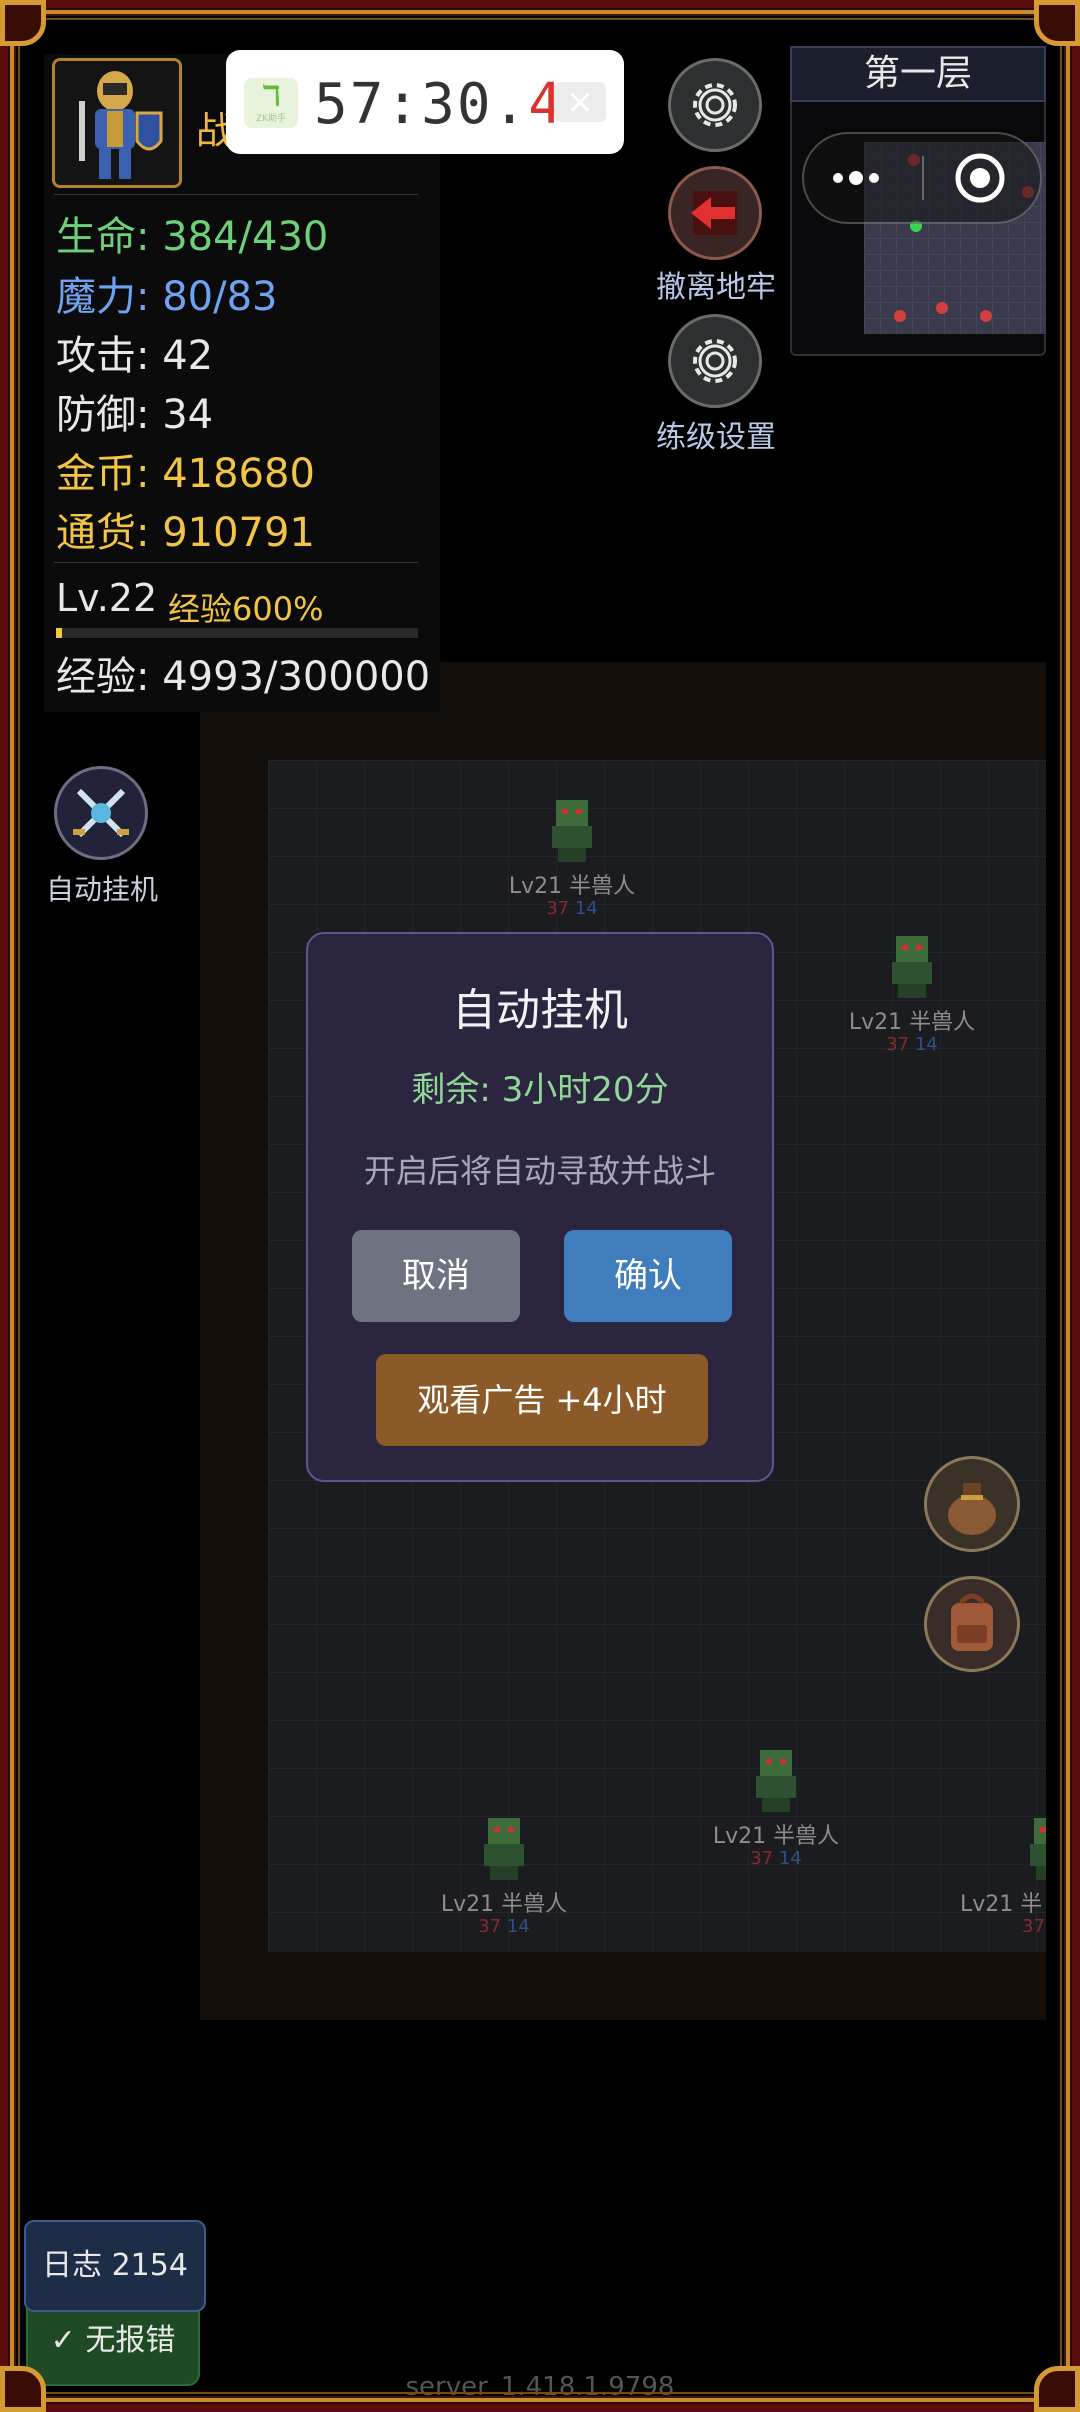  What do you see at coordinates (542, 1400) in the screenshot?
I see `watch-ad-button: 观看广告 +4小时` at bounding box center [542, 1400].